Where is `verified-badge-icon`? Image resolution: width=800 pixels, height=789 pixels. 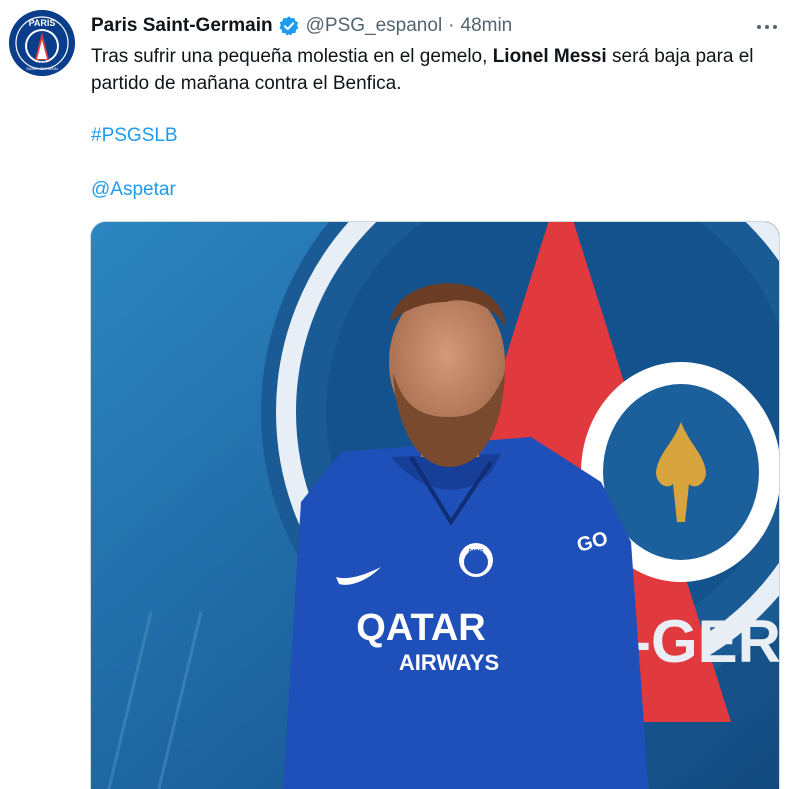 verified-badge-icon is located at coordinates (289, 26).